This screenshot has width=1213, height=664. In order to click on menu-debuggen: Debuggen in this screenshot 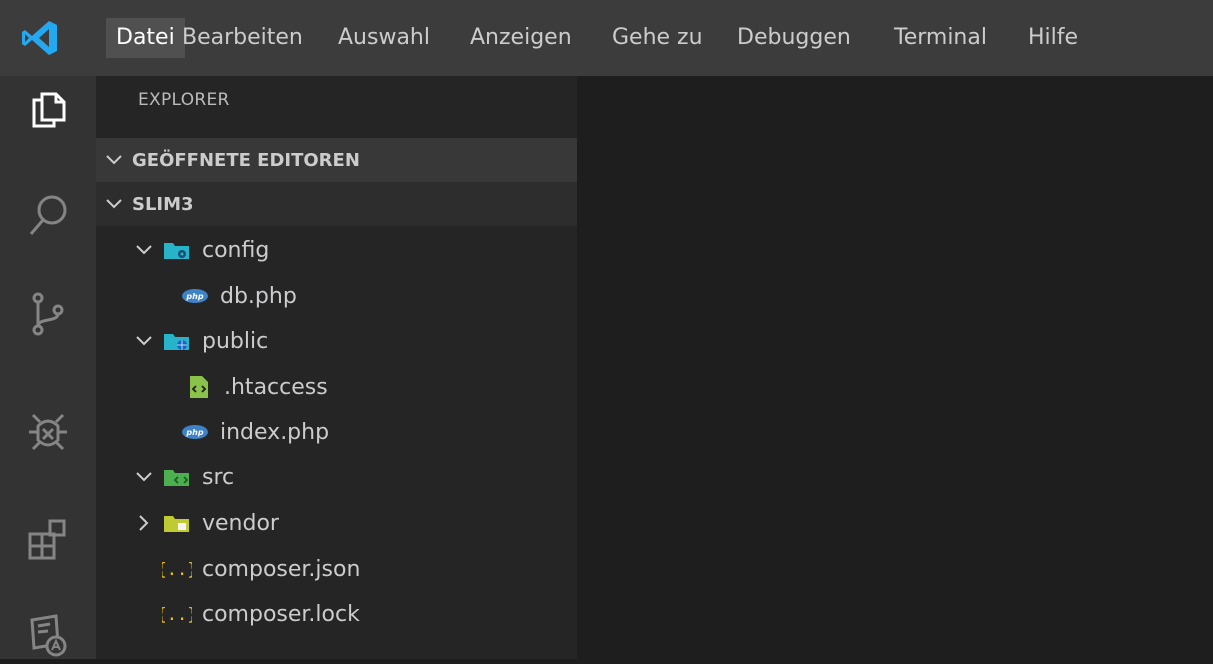, I will do `click(794, 38)`.